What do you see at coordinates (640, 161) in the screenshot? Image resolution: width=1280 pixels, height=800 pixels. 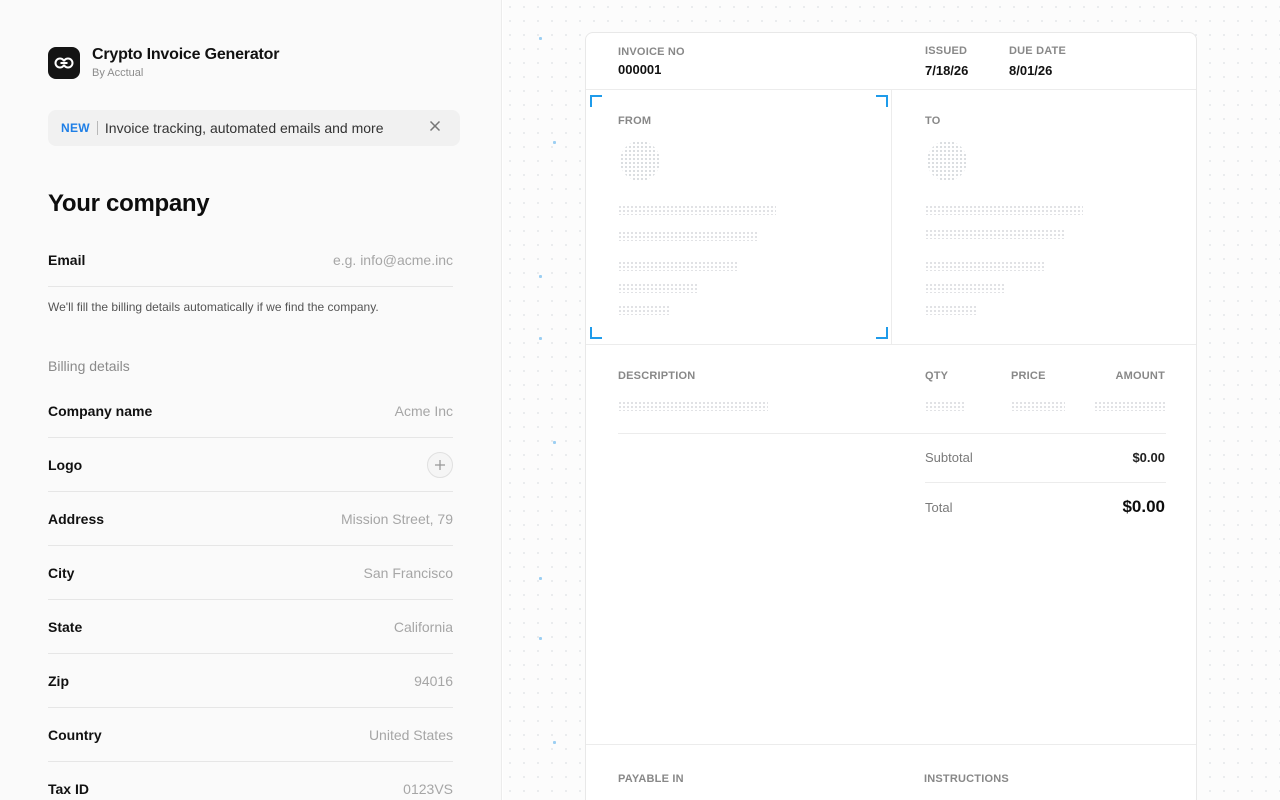 I see `from-logo-placeholder` at bounding box center [640, 161].